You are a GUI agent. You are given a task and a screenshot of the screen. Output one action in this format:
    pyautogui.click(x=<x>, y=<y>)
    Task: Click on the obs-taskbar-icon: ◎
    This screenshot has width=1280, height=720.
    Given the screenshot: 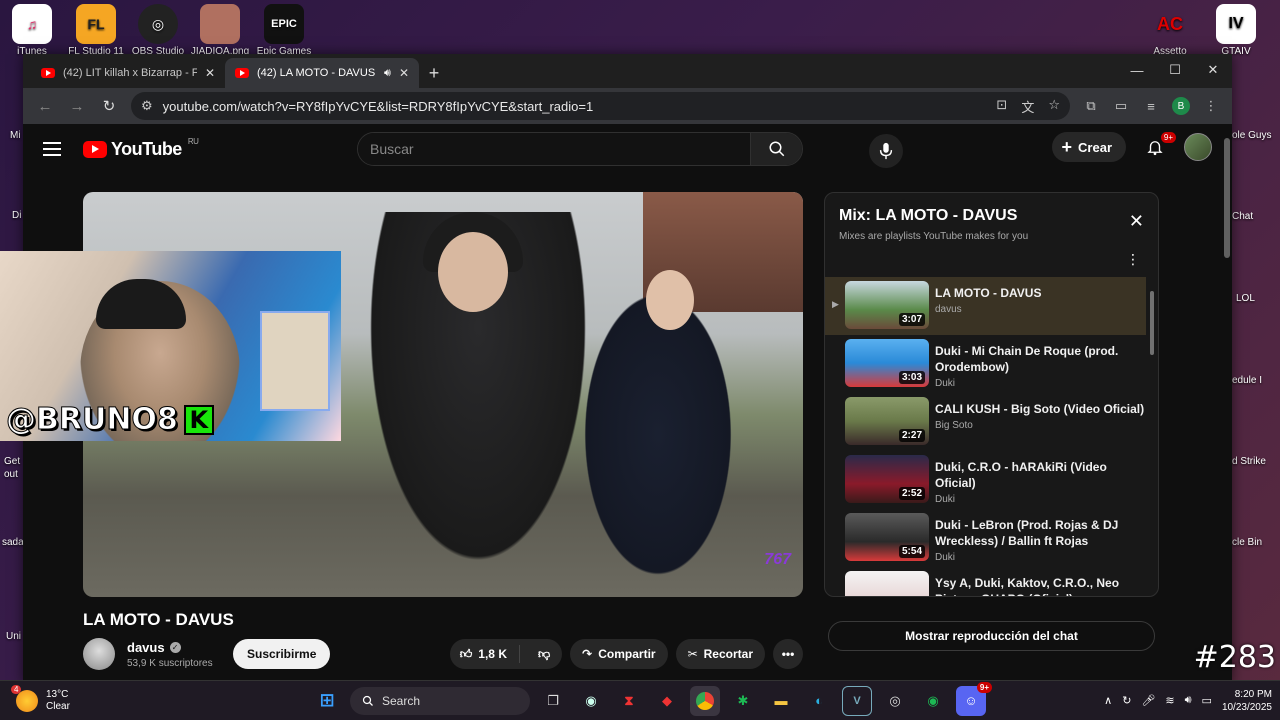 What is the action you would take?
    pyautogui.click(x=895, y=701)
    